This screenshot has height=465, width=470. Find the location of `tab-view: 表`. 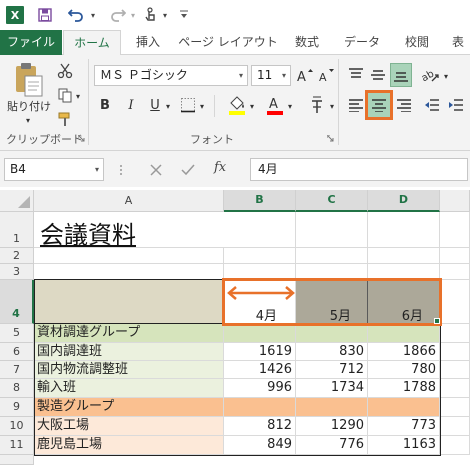

tab-view: 表 is located at coordinates (461, 42).